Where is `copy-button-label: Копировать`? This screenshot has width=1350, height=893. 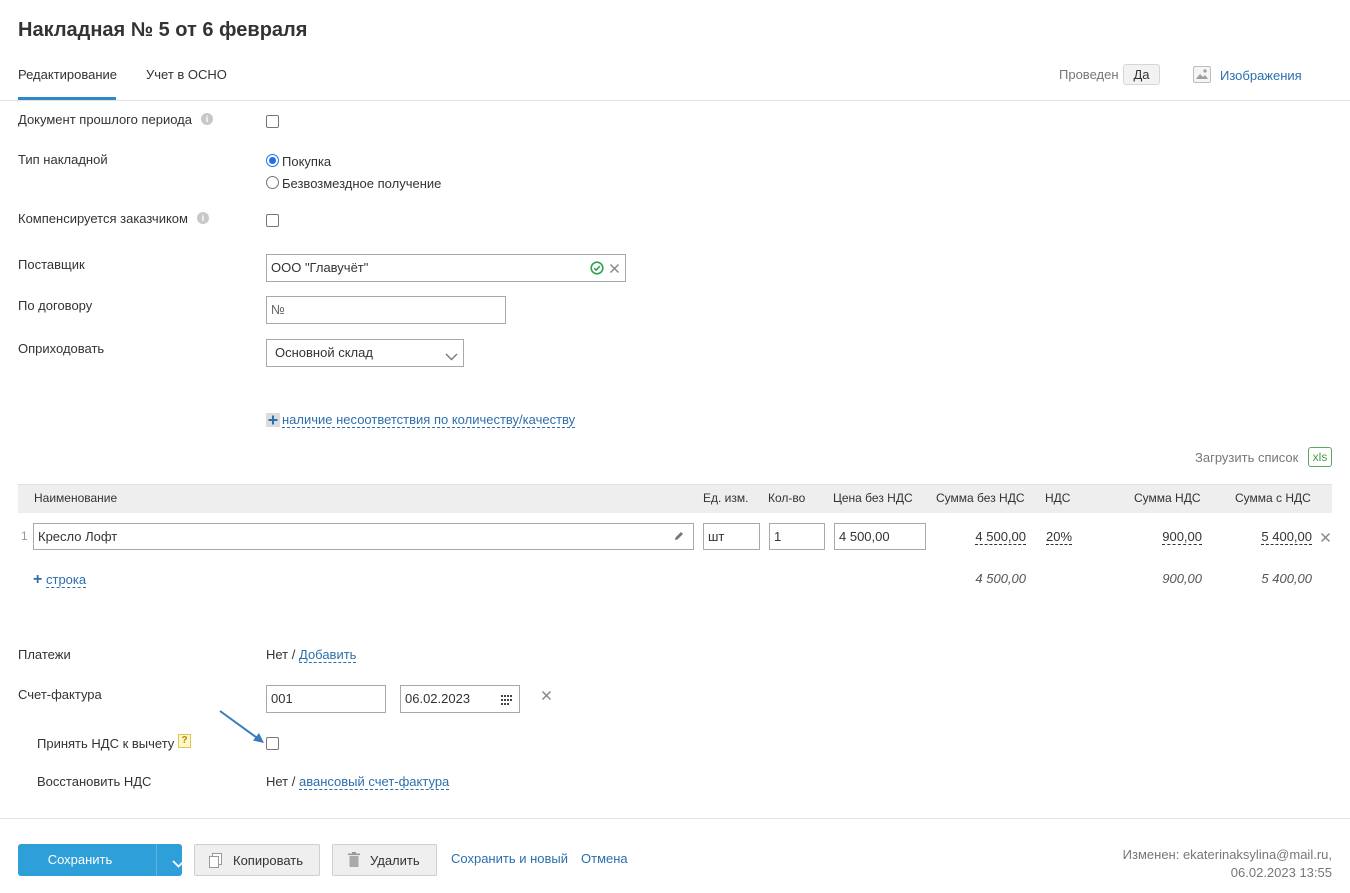
copy-button-label: Копировать is located at coordinates (268, 860).